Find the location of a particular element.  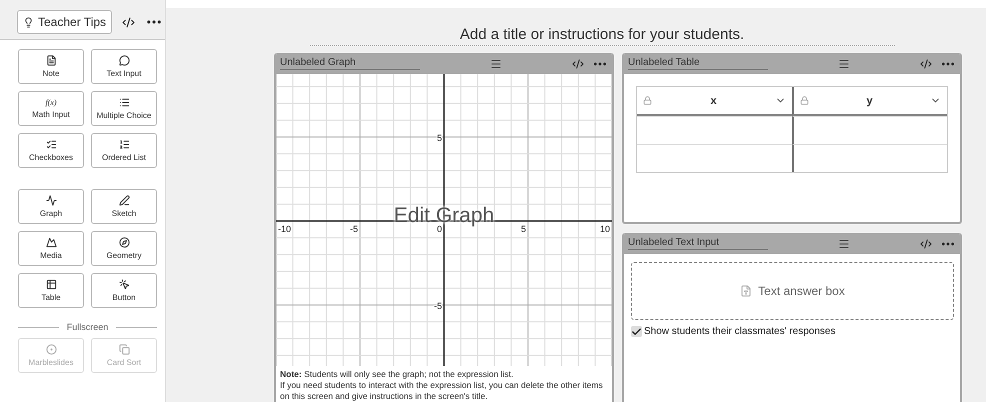

section-heading: Fullscreen is located at coordinates (87, 327).